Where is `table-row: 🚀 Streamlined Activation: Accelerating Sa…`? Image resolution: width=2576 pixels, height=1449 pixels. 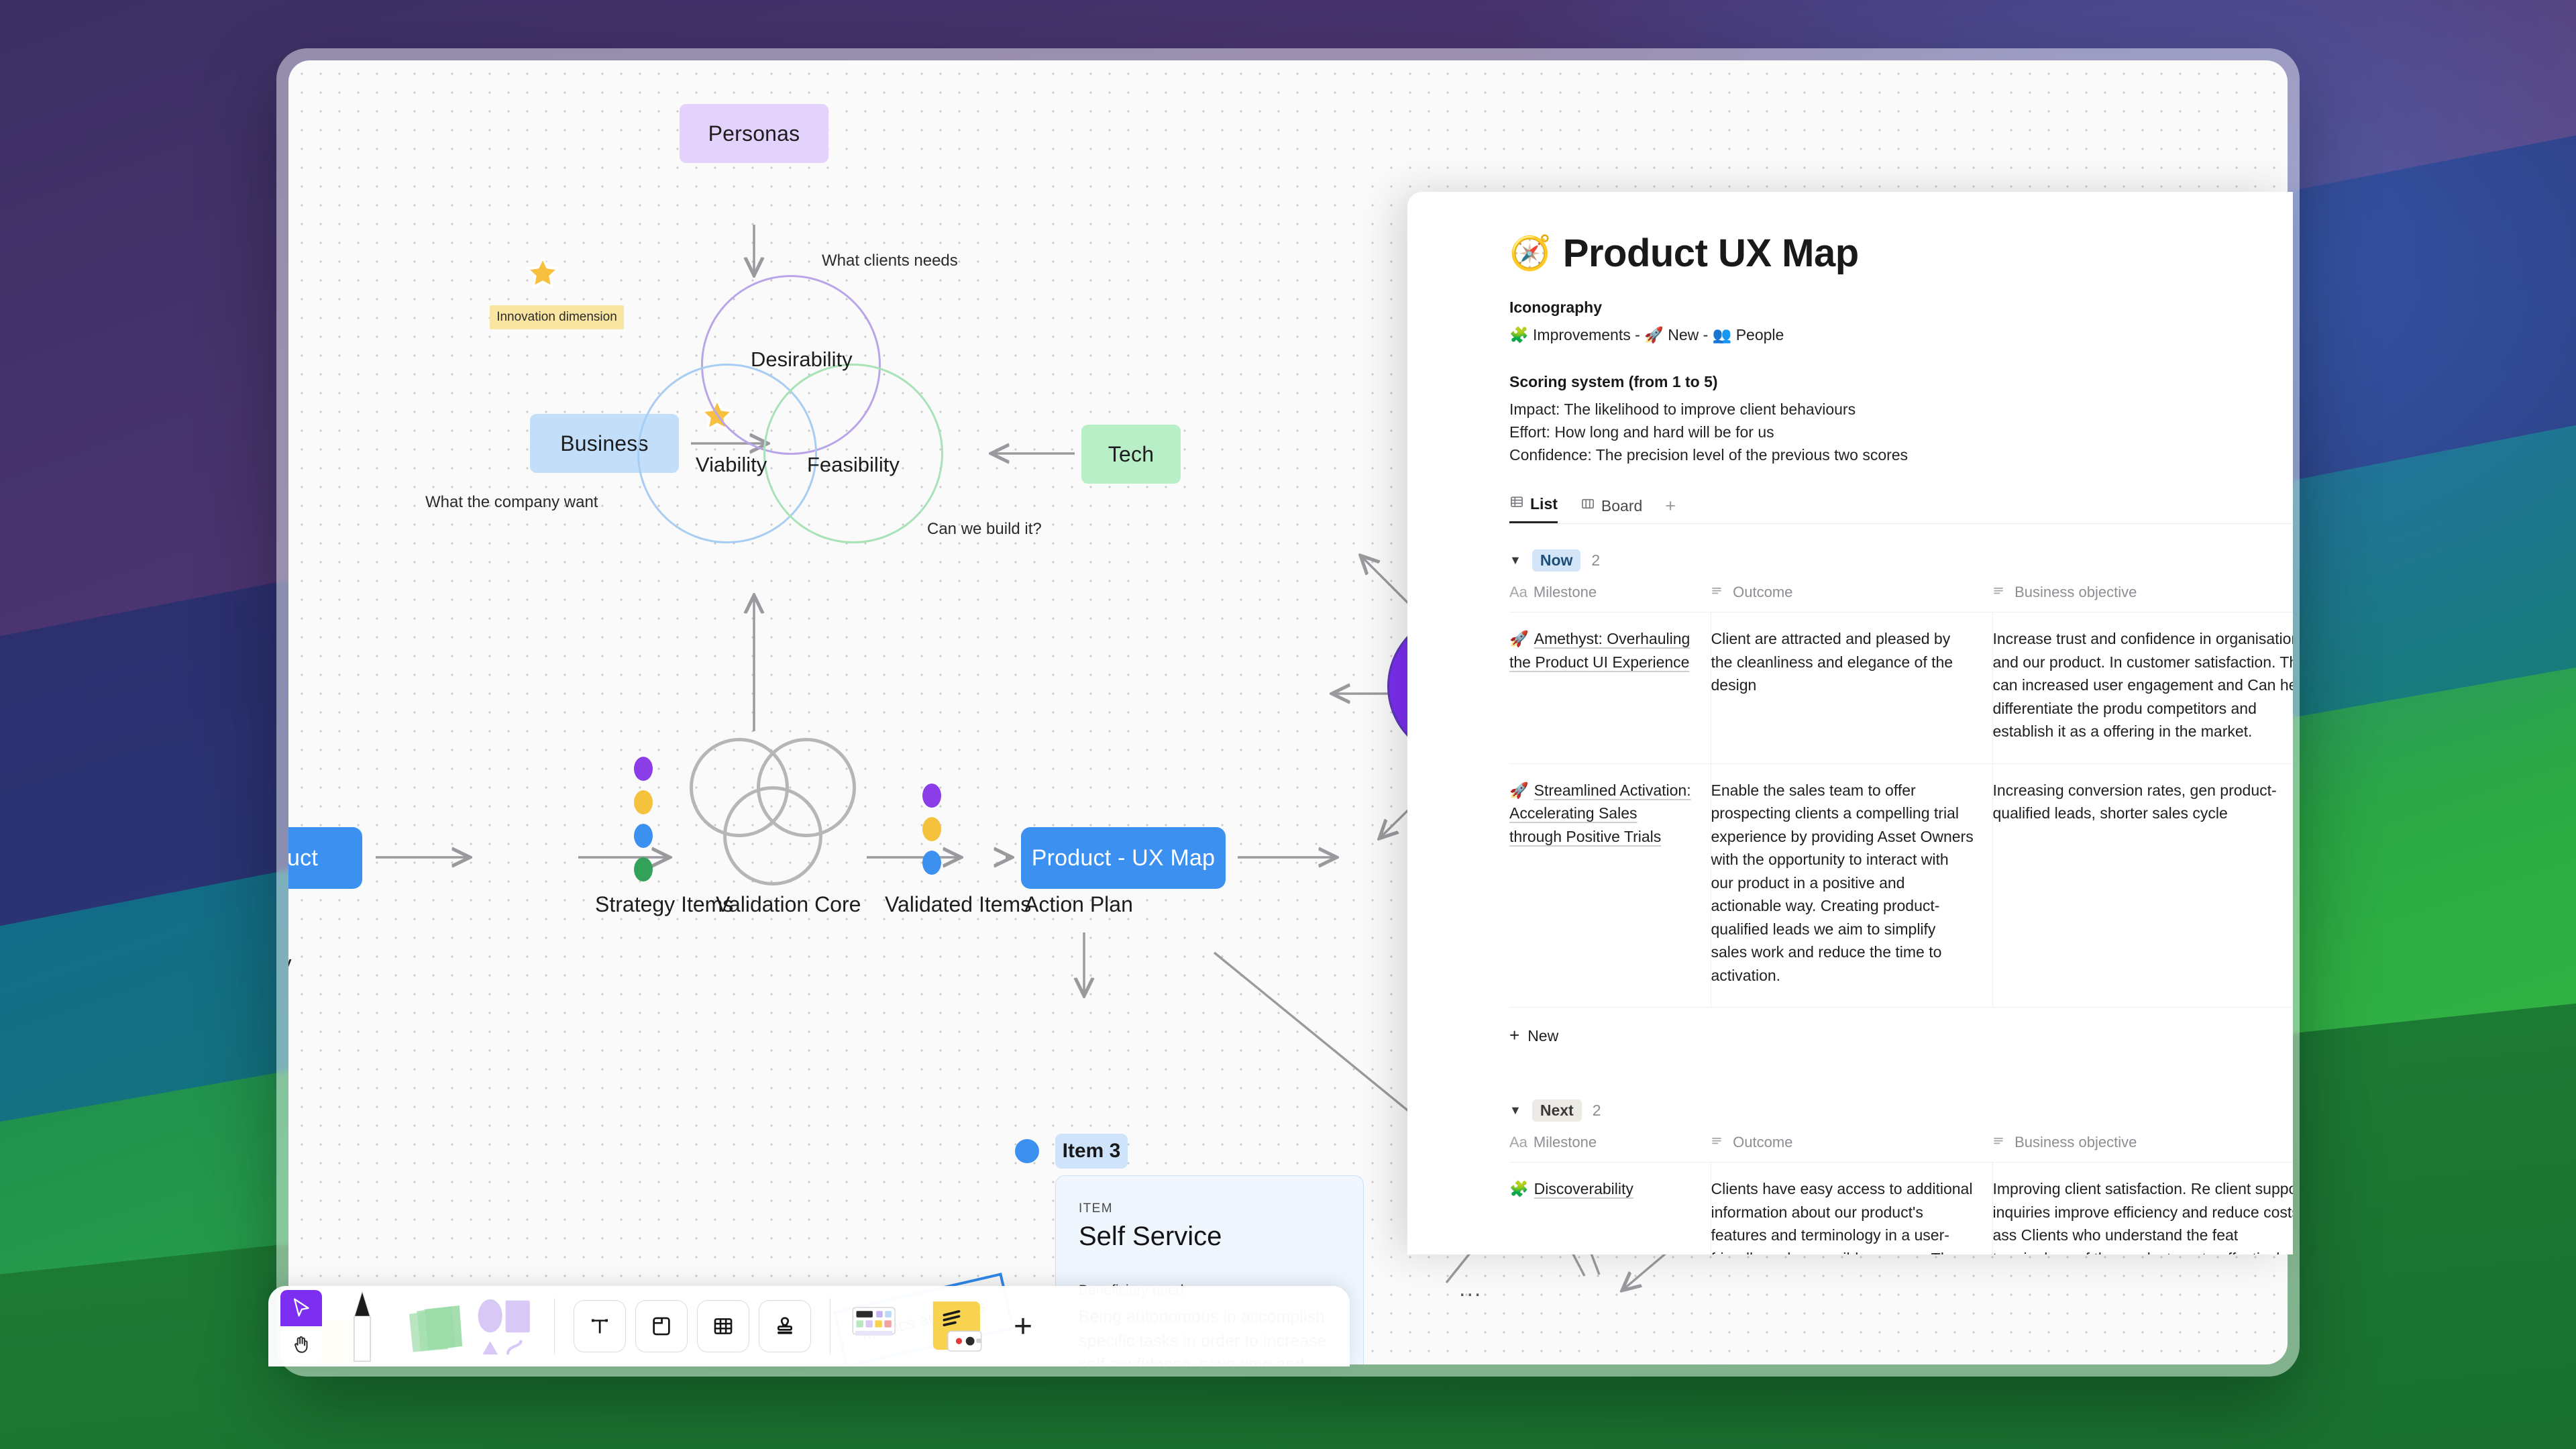 table-row: 🚀 Streamlined Activation: Accelerating Sa… is located at coordinates (1901, 885).